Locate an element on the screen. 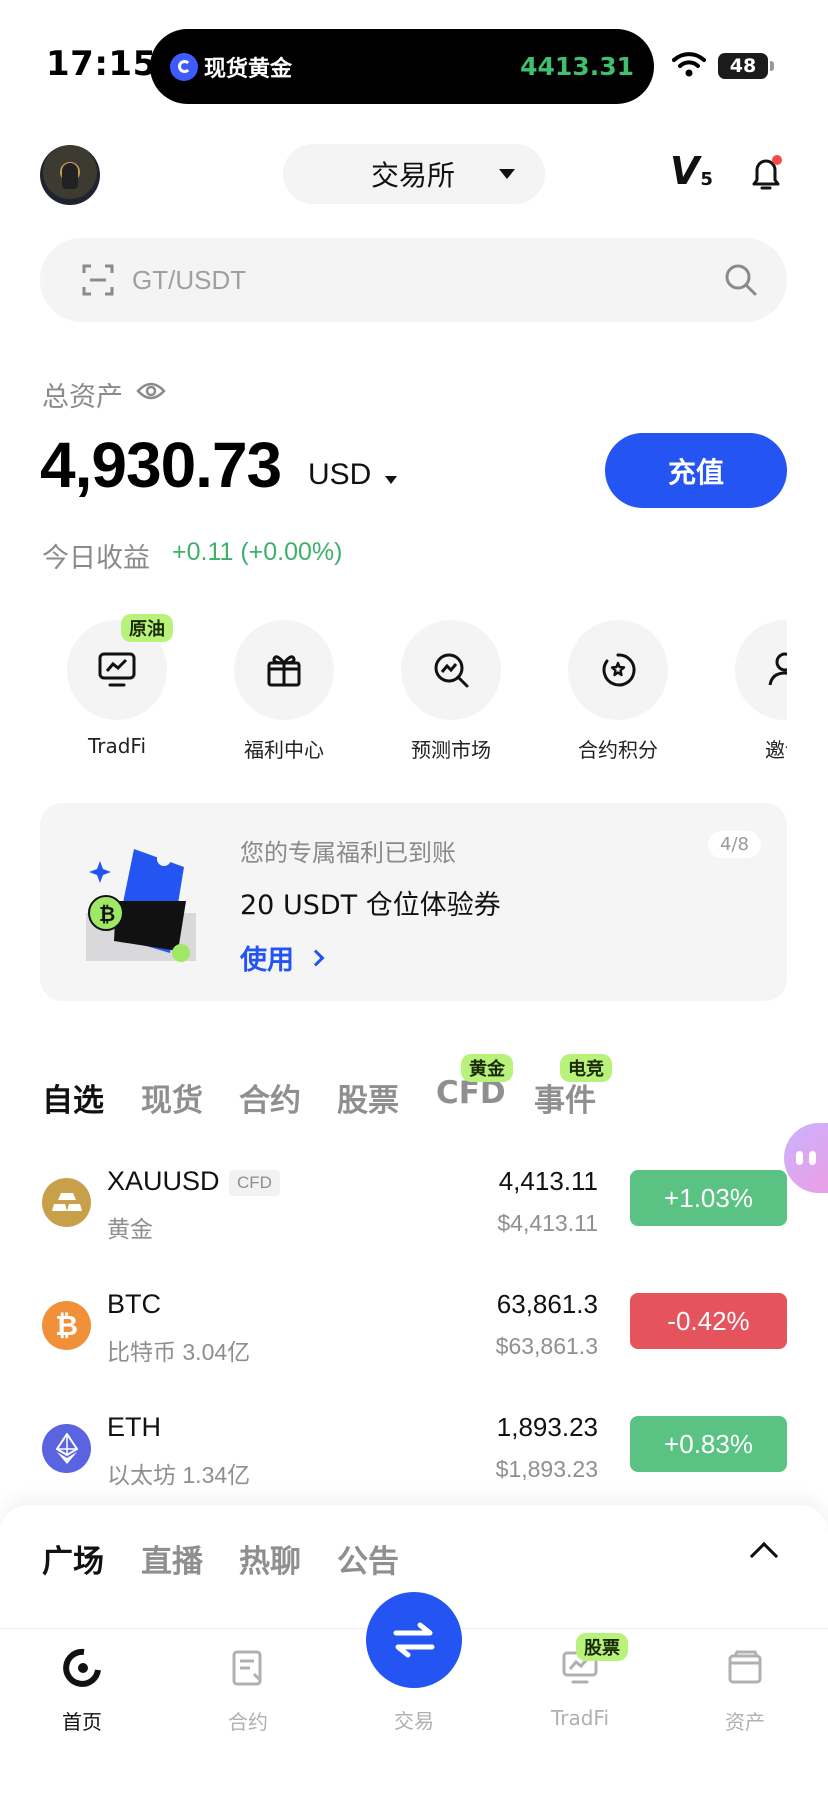  market-price-usd: $1,893.23 is located at coordinates (546, 1469).